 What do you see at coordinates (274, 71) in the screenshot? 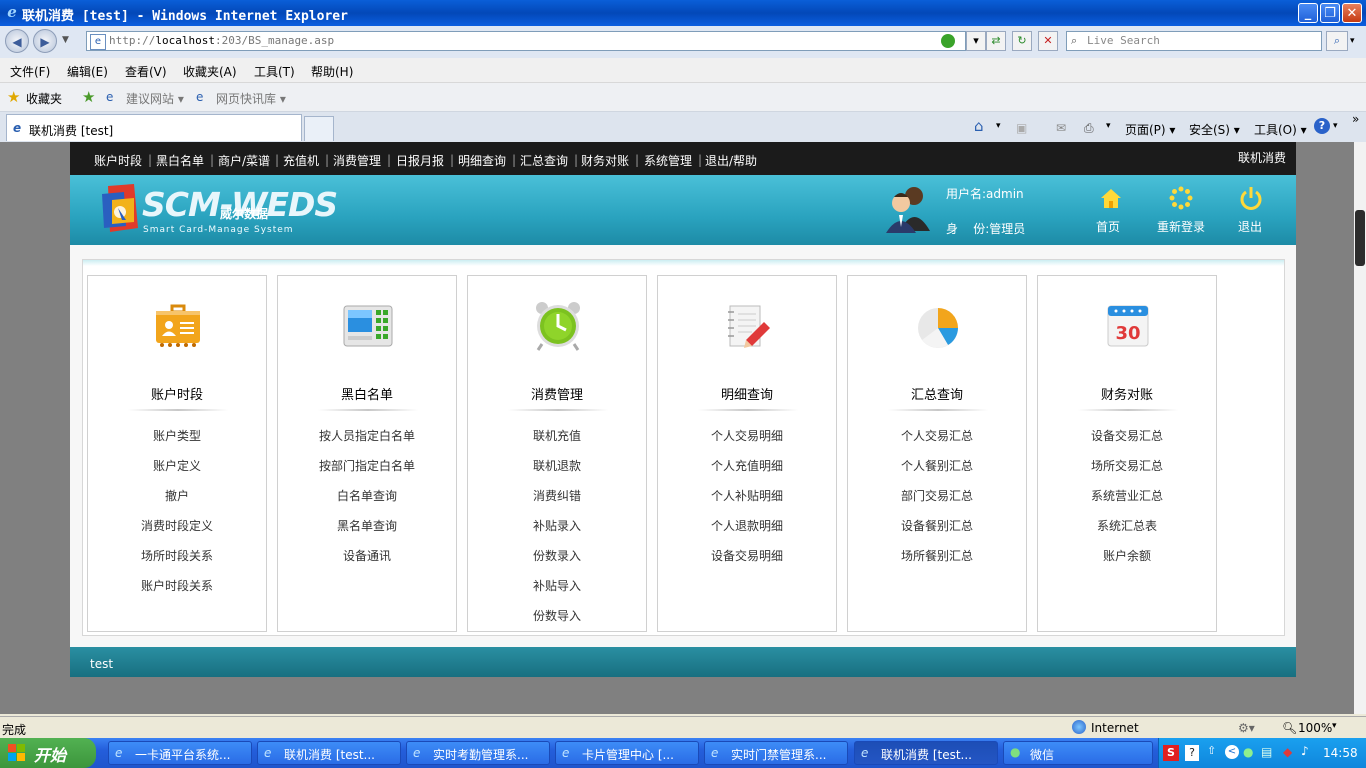
I see `menu-tools: 工具(T)` at bounding box center [274, 71].